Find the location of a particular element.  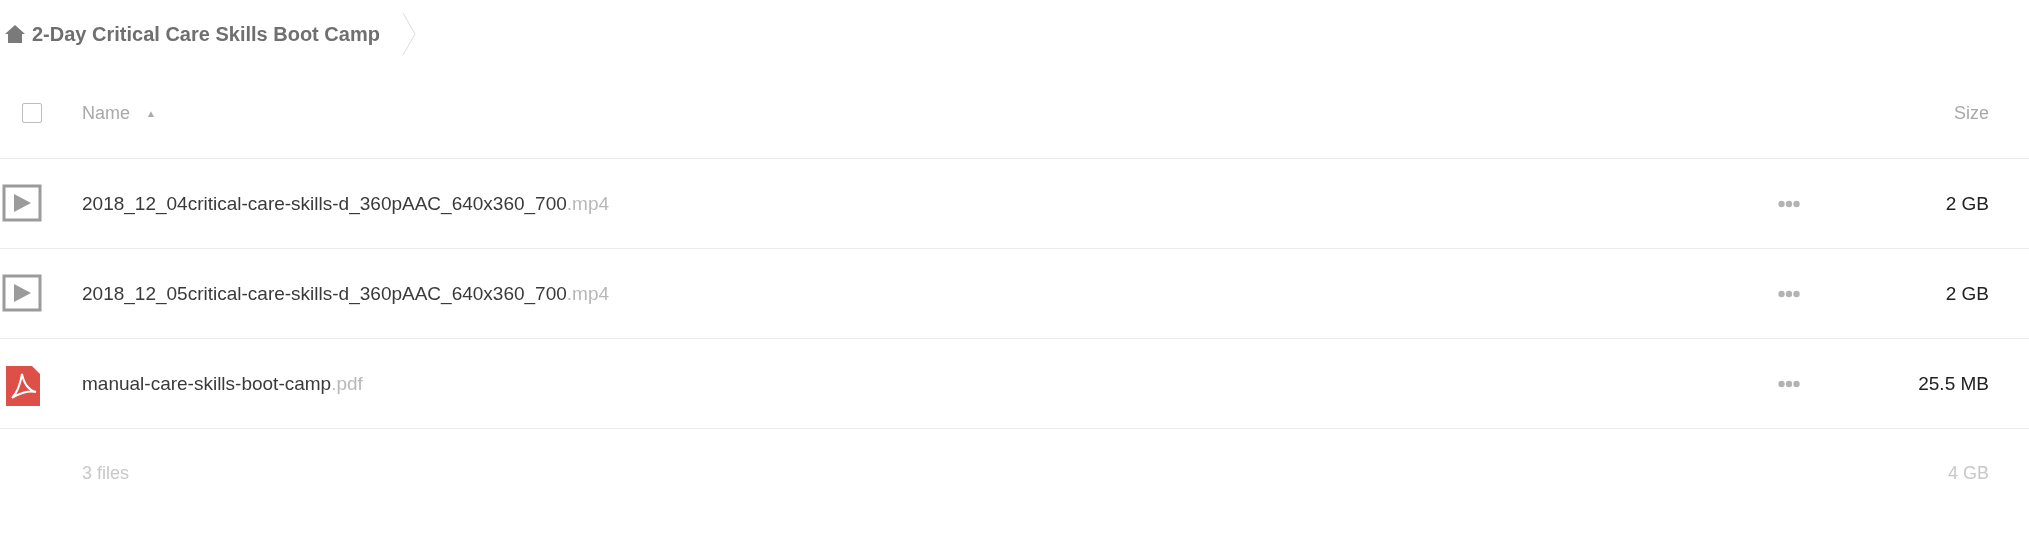

file-name: 2018_12_05critical-care-skills-d_360pAAC_640x360_700.mp4 is located at coordinates (346, 293).